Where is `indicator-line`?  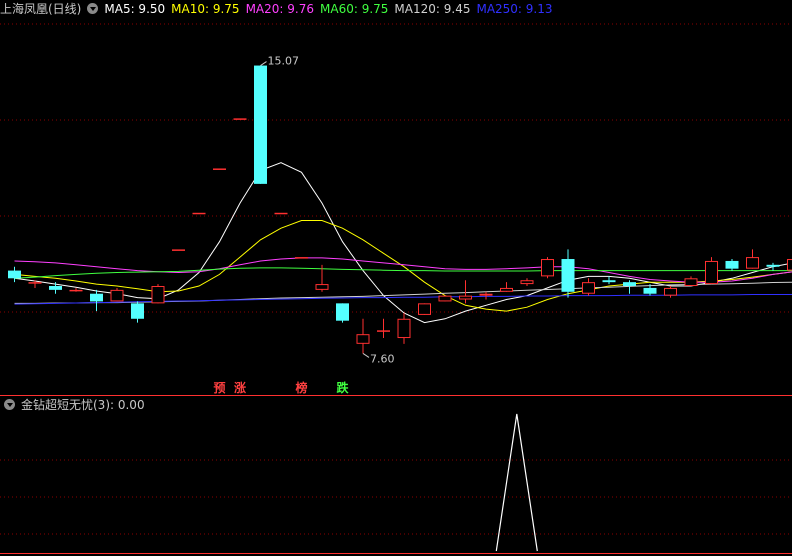 indicator-line is located at coordinates (516, 482).